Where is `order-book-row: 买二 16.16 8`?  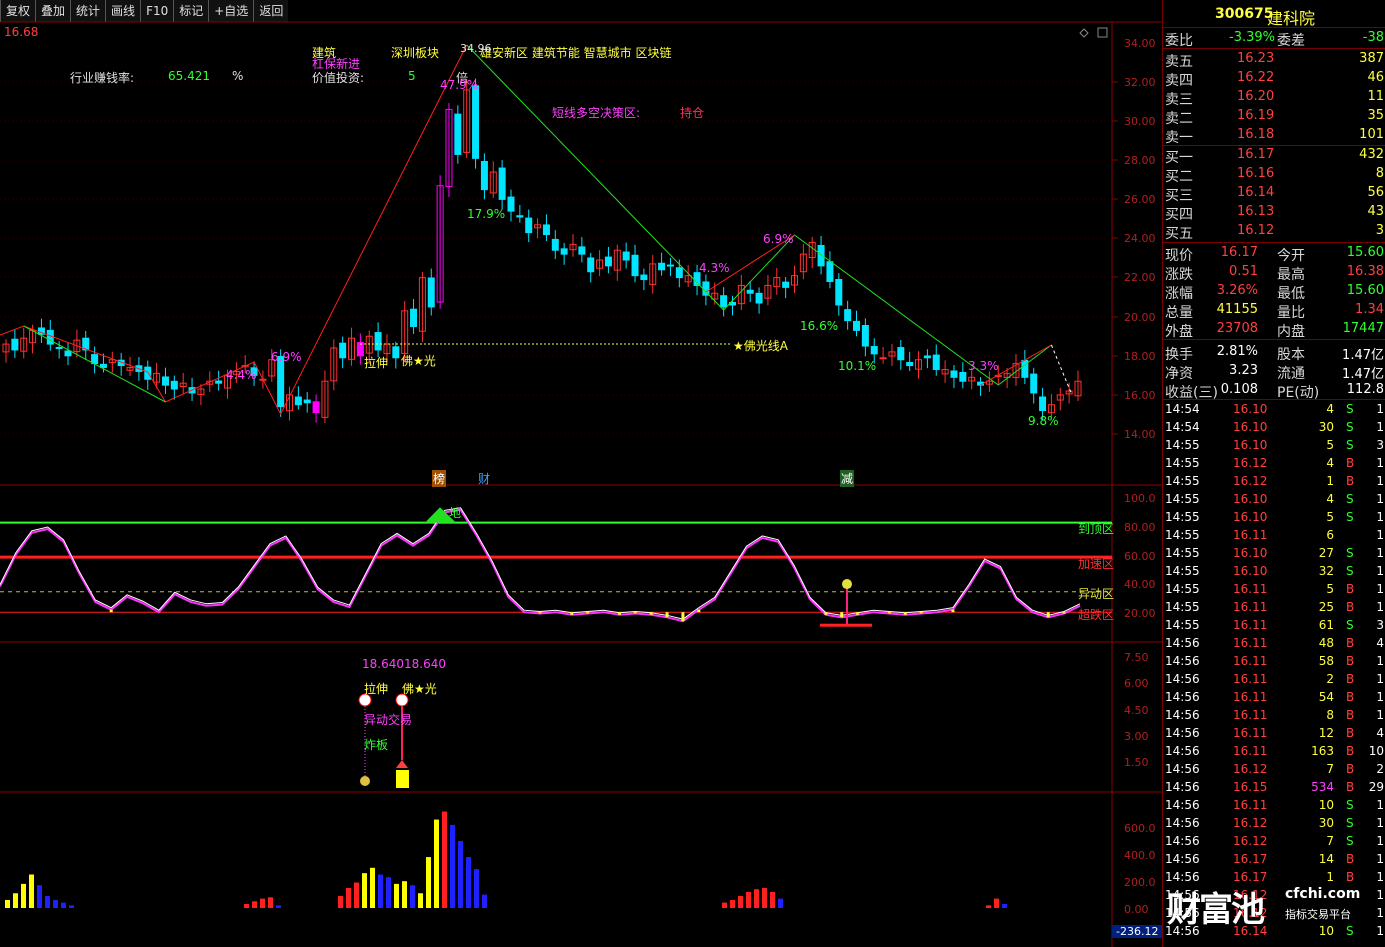
order-book-row: 买二 16.16 8 is located at coordinates (1274, 175).